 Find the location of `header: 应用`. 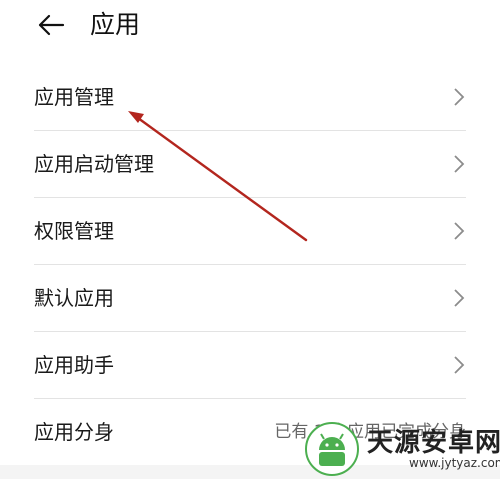

header: 应用 is located at coordinates (250, 30).